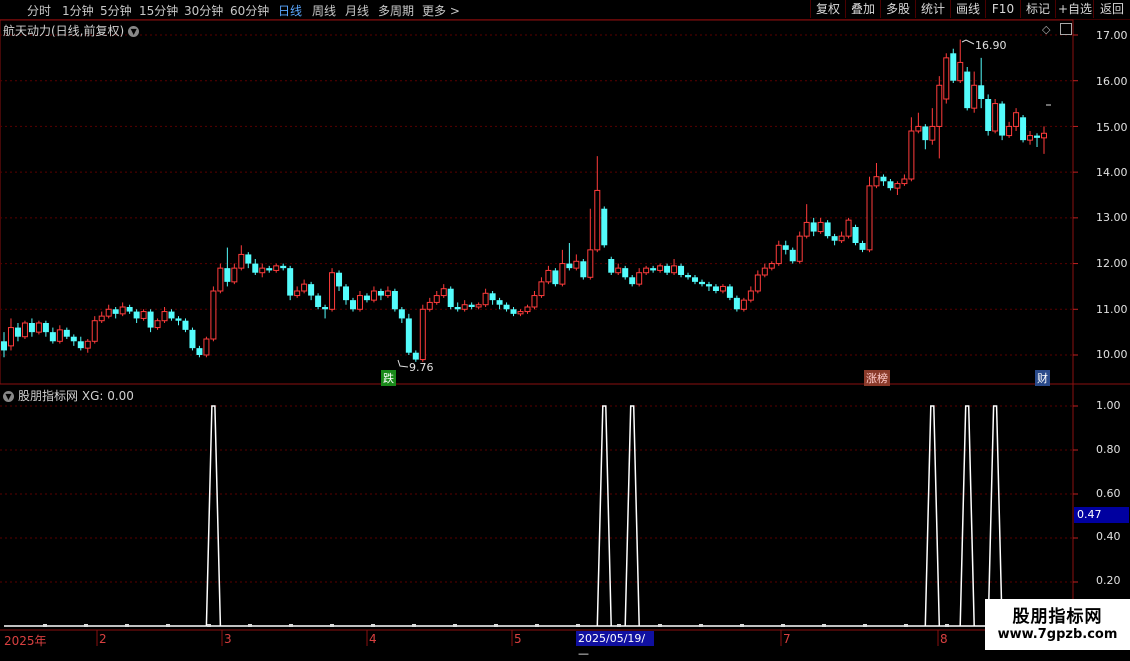  Describe the element at coordinates (421, 367) in the screenshot. I see `low-price-label: 9.76` at that location.